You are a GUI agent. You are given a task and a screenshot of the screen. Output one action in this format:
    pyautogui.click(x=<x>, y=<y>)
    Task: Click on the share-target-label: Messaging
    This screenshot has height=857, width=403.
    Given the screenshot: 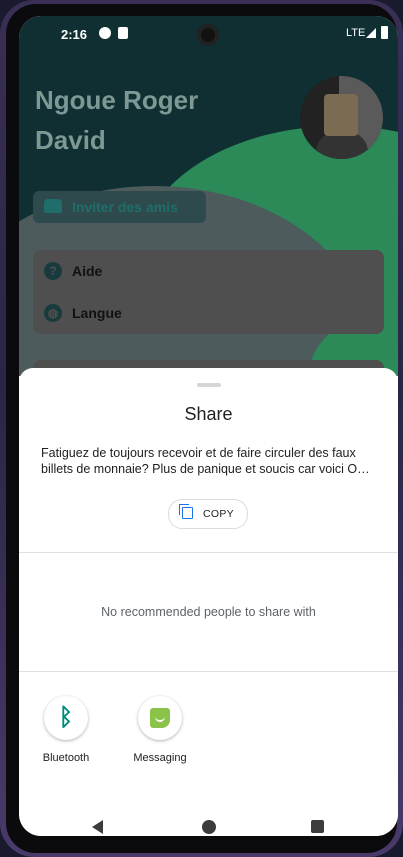 What is the action you would take?
    pyautogui.click(x=160, y=758)
    